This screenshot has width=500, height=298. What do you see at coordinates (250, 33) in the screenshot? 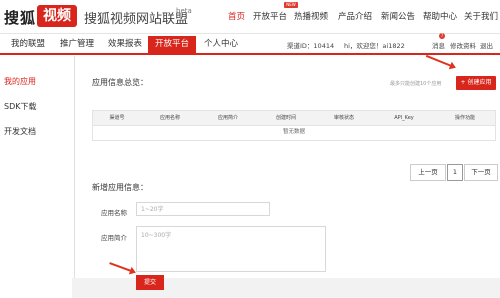
I see `header-divider` at bounding box center [250, 33].